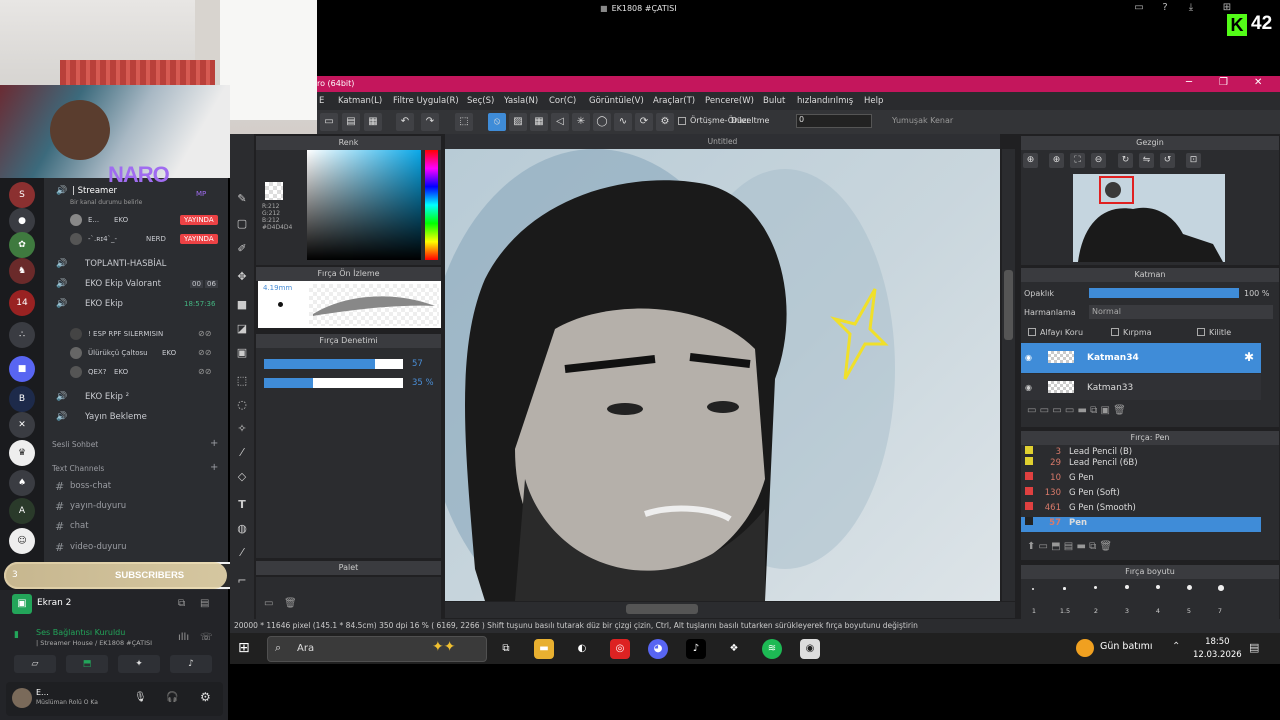 The image size is (1280, 720). What do you see at coordinates (1223, 82) in the screenshot?
I see `restore-icon: ❐` at bounding box center [1223, 82].